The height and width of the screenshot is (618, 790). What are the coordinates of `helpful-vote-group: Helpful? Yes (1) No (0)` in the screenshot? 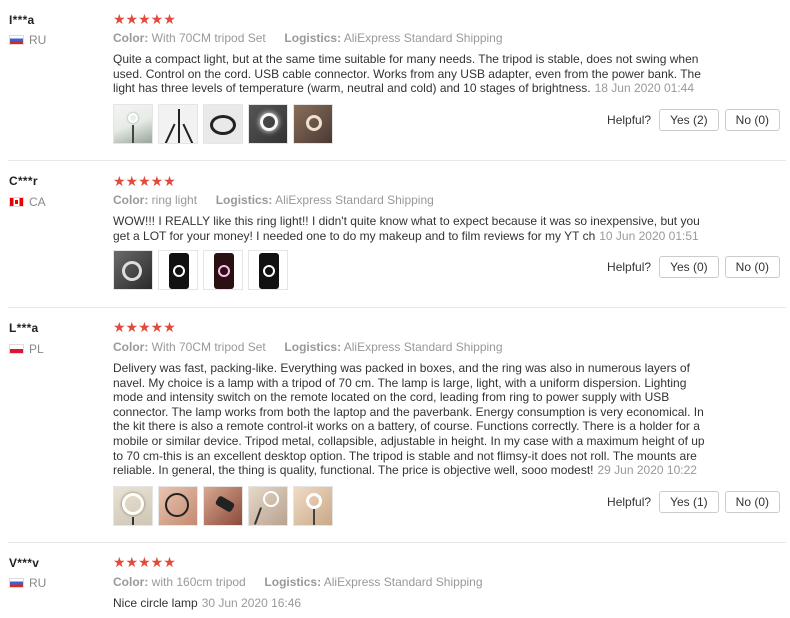 It's located at (693, 502).